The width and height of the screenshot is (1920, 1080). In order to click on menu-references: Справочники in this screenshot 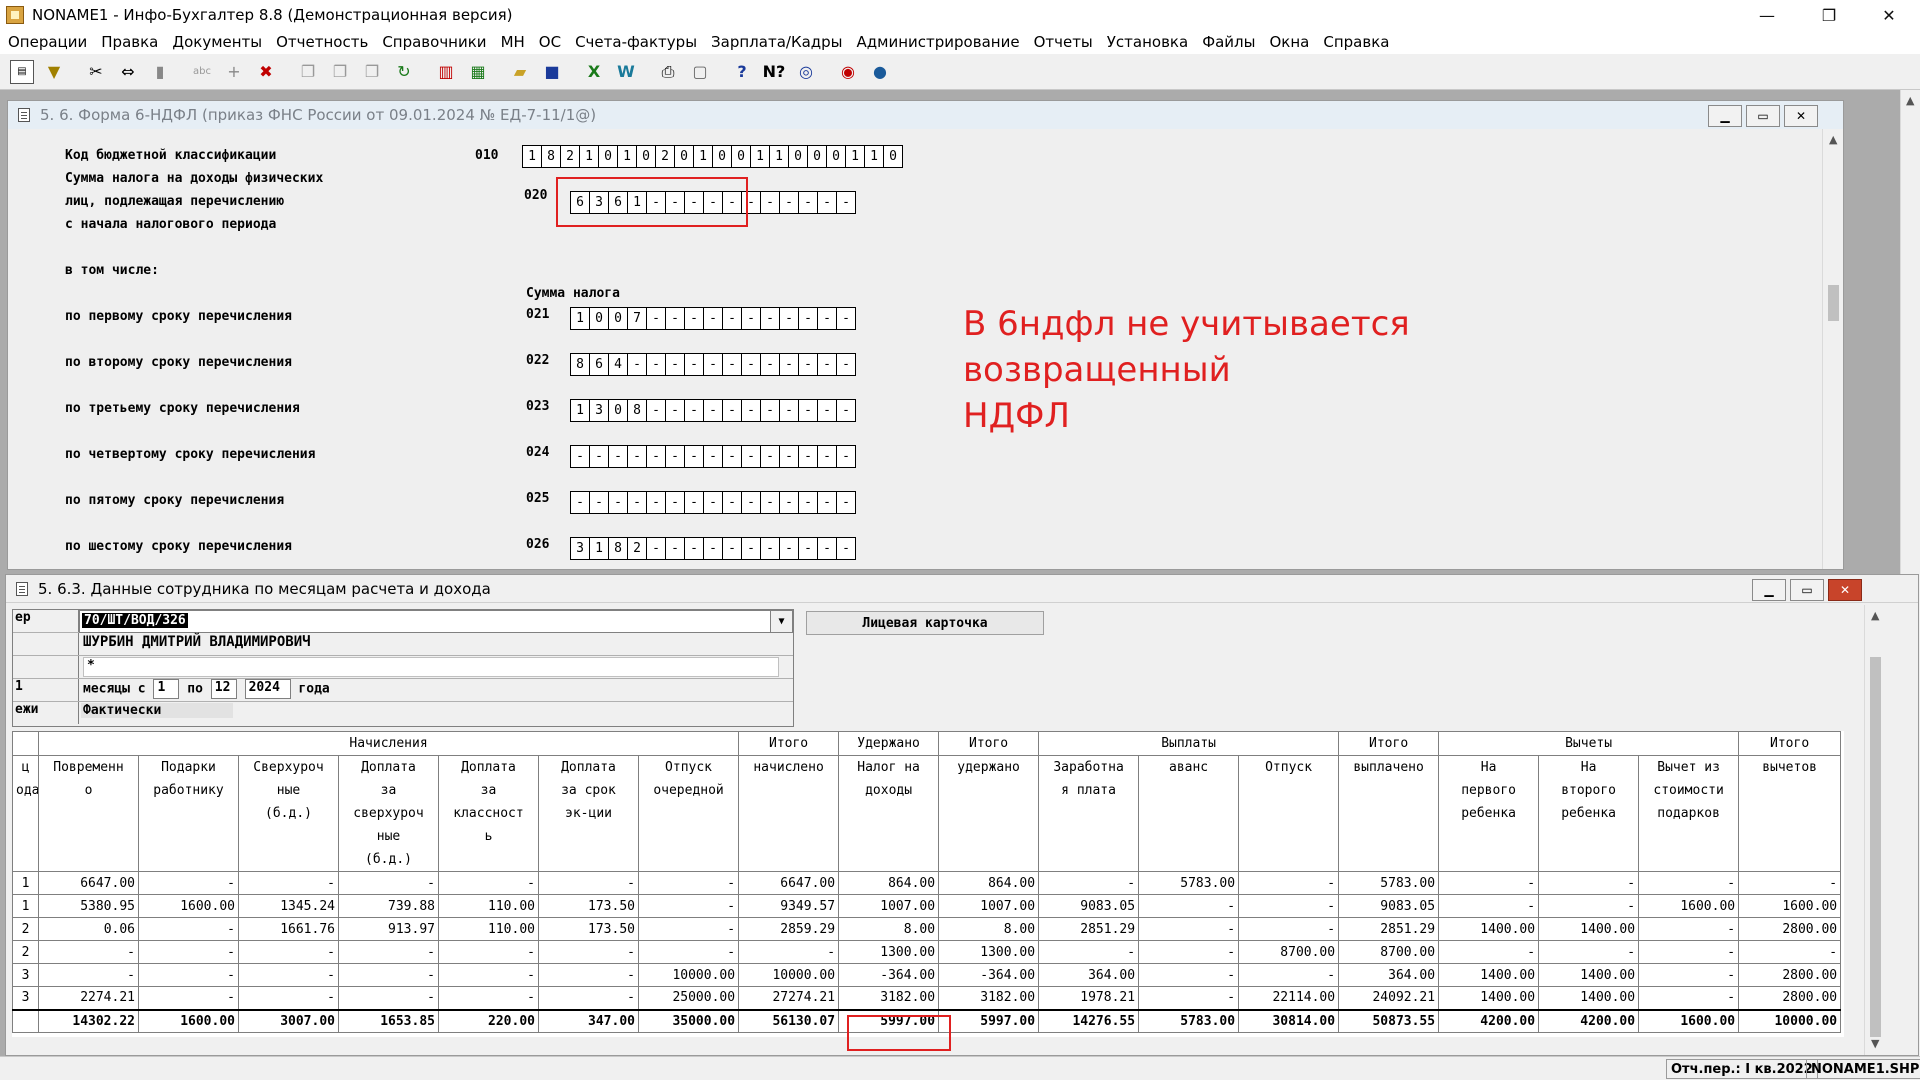, I will do `click(434, 42)`.